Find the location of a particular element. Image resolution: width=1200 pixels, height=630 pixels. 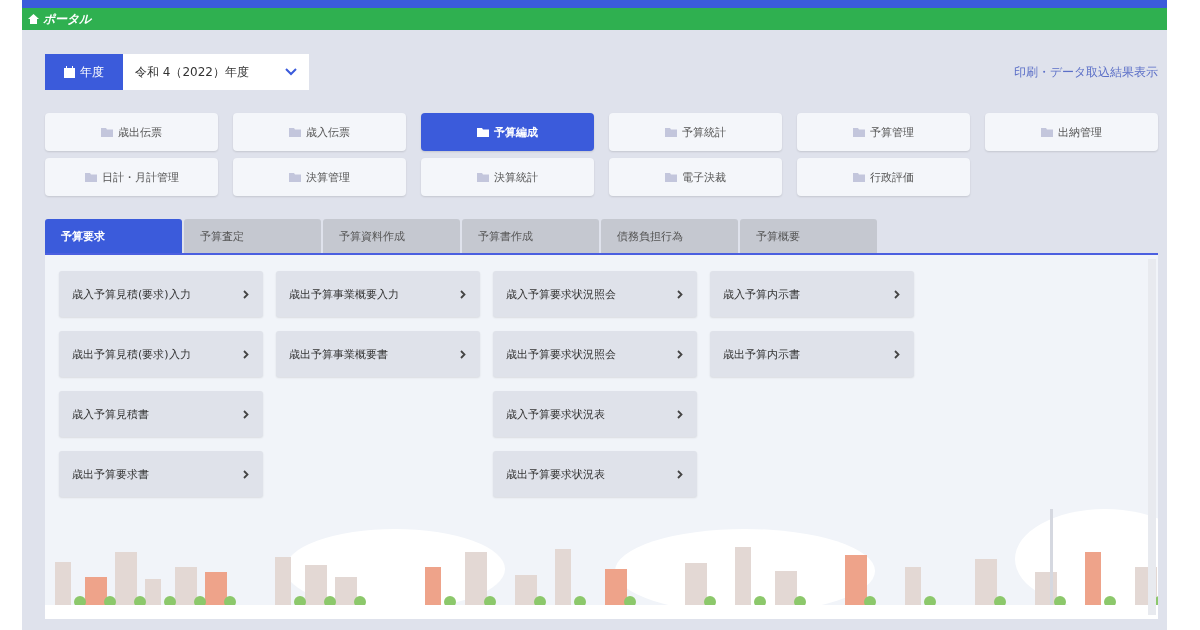

module-button: 電子決裁 is located at coordinates (695, 177).